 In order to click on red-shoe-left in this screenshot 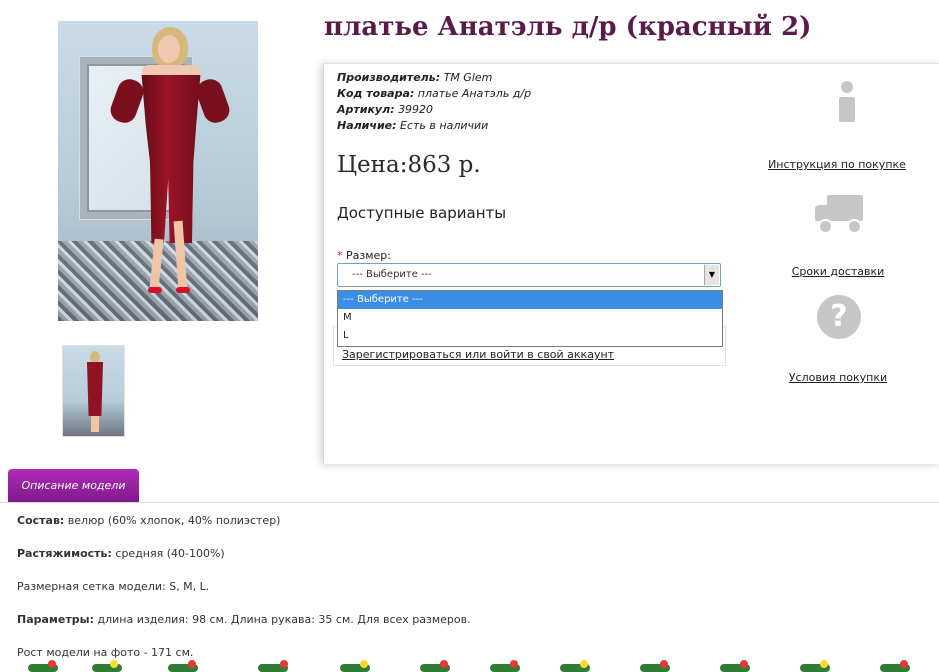, I will do `click(155, 290)`.